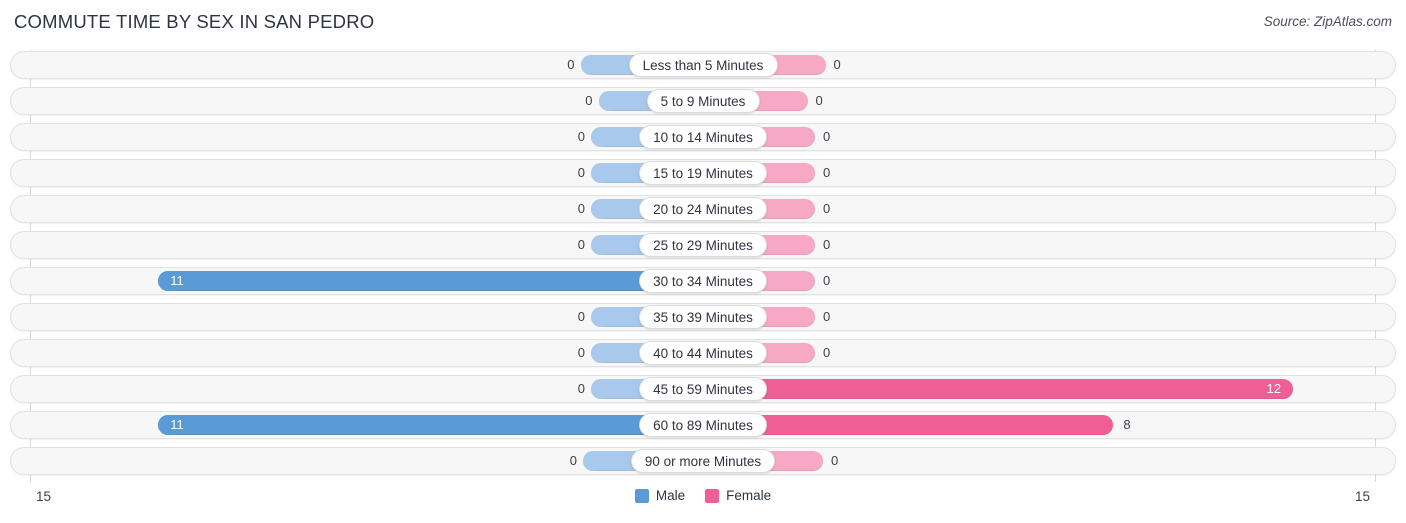 The height and width of the screenshot is (523, 1406). I want to click on category-label-pill: 25 to 29 Minutes, so click(703, 245).